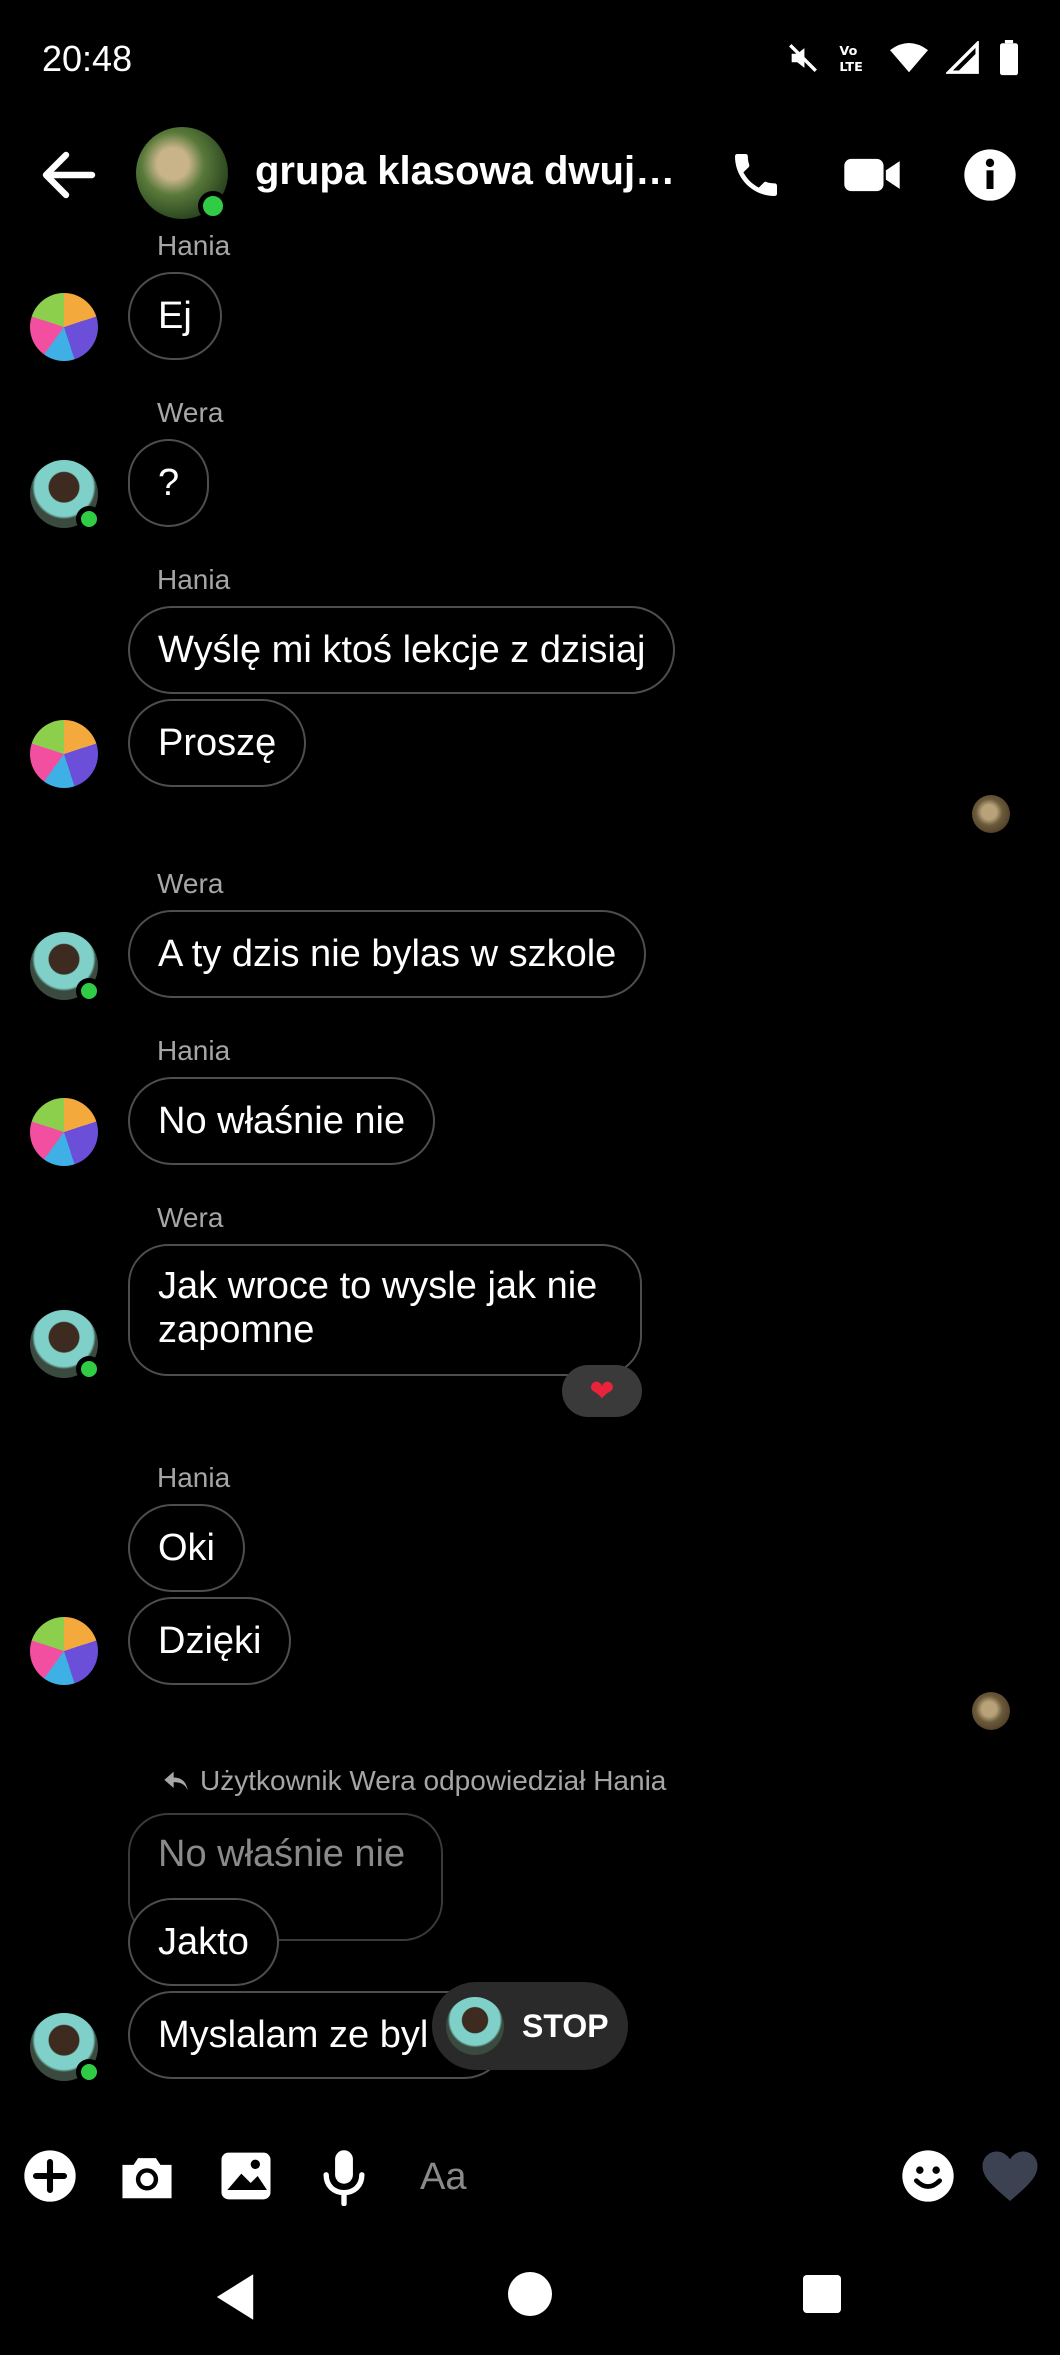  What do you see at coordinates (387, 954) in the screenshot?
I see `message-bubble: A ty dzis nie bylas w szkole` at bounding box center [387, 954].